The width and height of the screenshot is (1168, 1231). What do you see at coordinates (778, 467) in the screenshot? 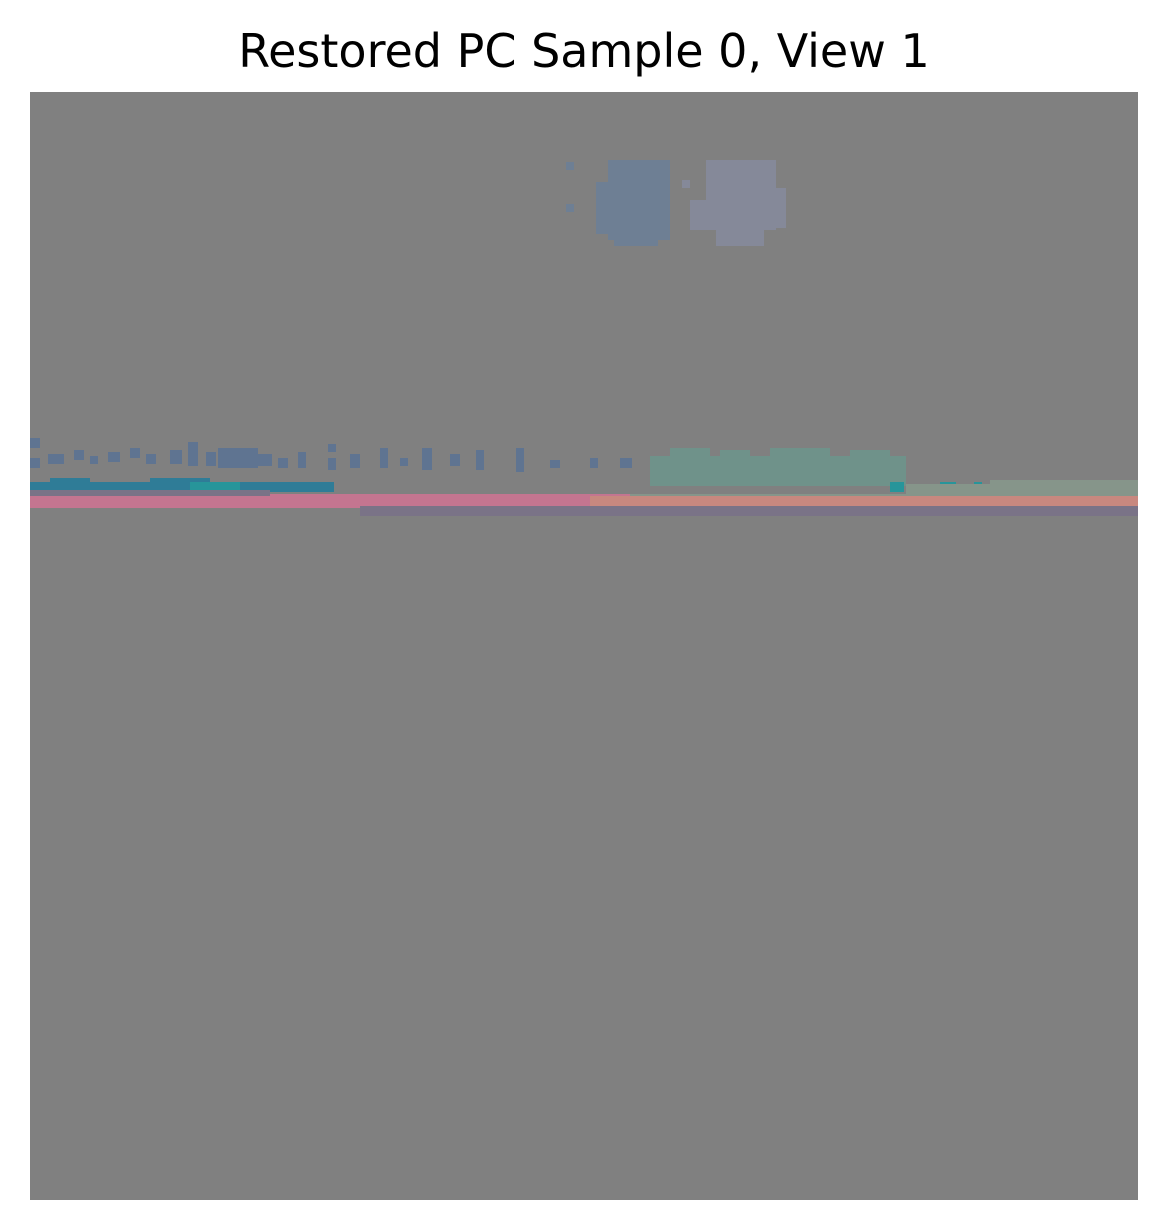
I see `dense-band-segment` at bounding box center [778, 467].